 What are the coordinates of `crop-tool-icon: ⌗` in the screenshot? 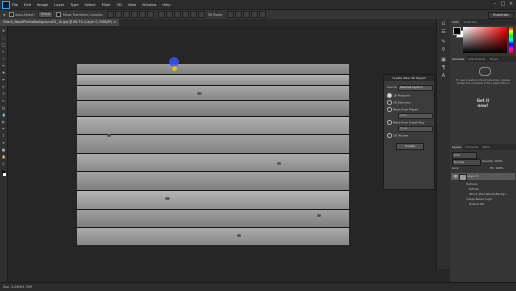 It's located at (4, 59).